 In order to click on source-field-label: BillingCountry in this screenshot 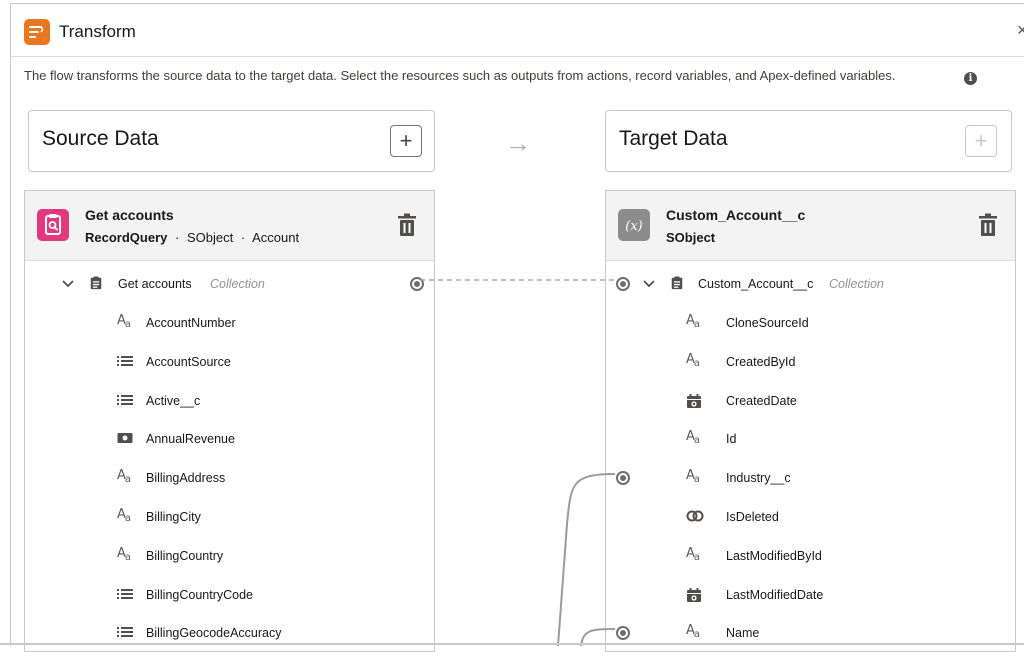, I will do `click(185, 555)`.